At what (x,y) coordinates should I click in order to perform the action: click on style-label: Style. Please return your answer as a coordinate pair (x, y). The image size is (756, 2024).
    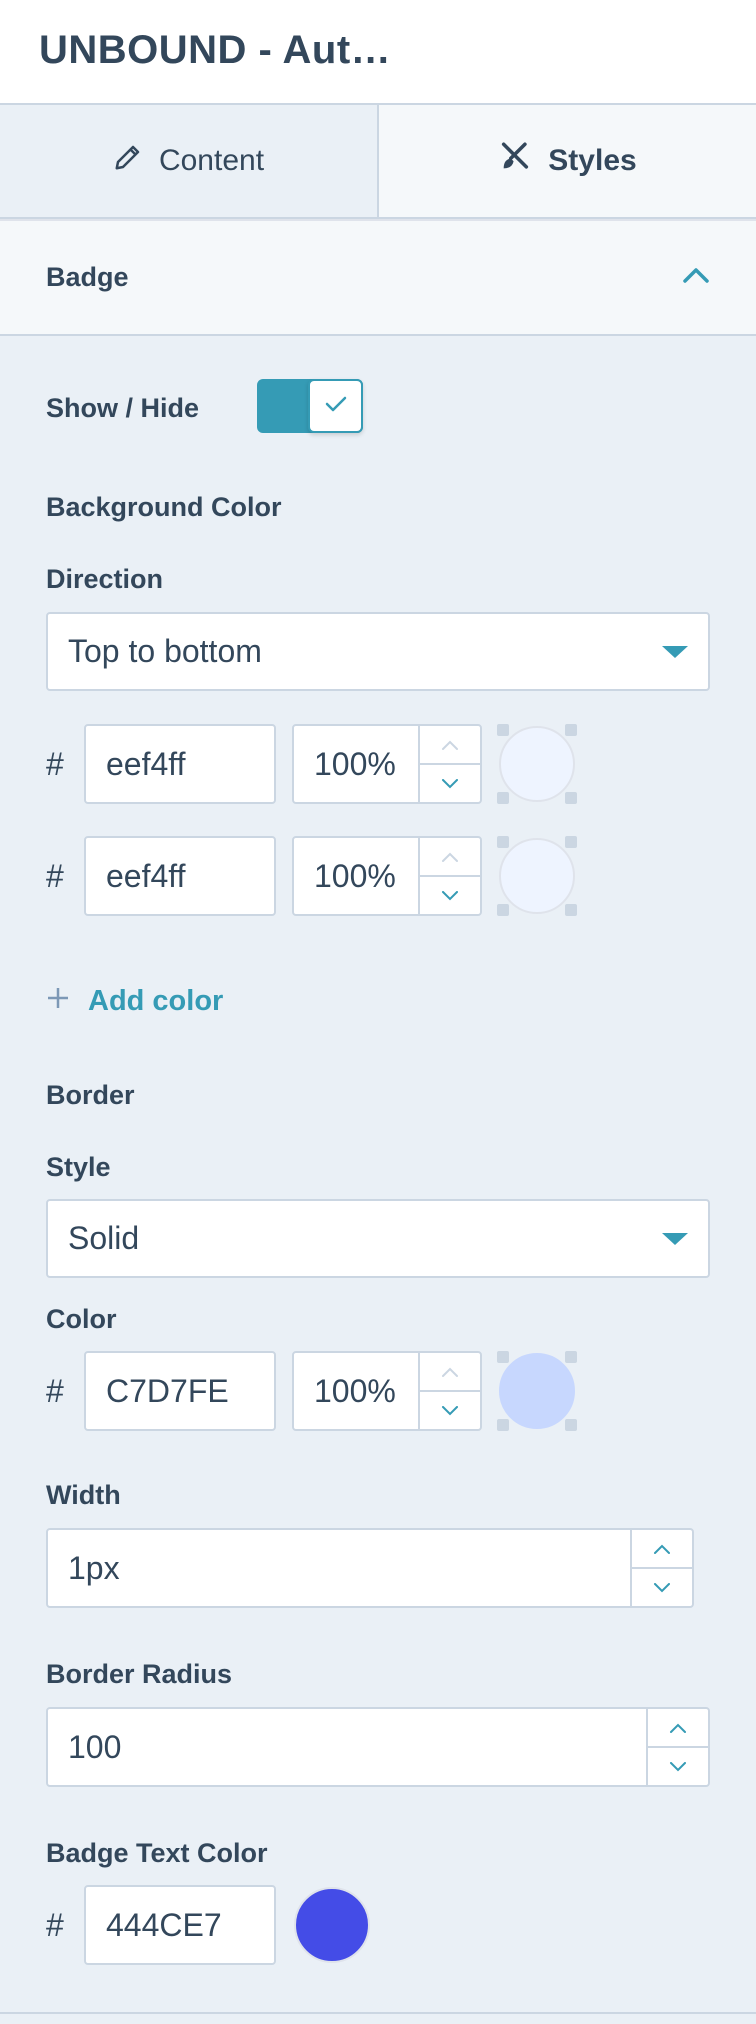
    Looking at the image, I should click on (78, 1167).